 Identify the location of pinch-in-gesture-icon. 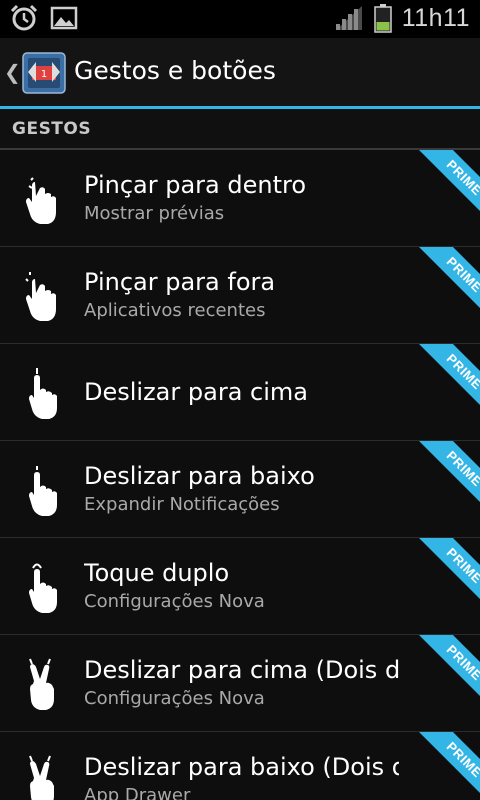
(41, 200).